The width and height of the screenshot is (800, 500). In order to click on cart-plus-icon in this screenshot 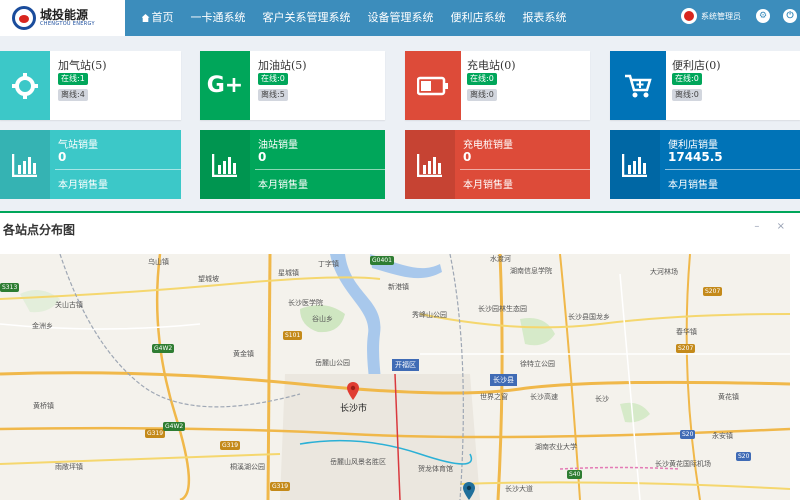, I will do `click(638, 85)`.